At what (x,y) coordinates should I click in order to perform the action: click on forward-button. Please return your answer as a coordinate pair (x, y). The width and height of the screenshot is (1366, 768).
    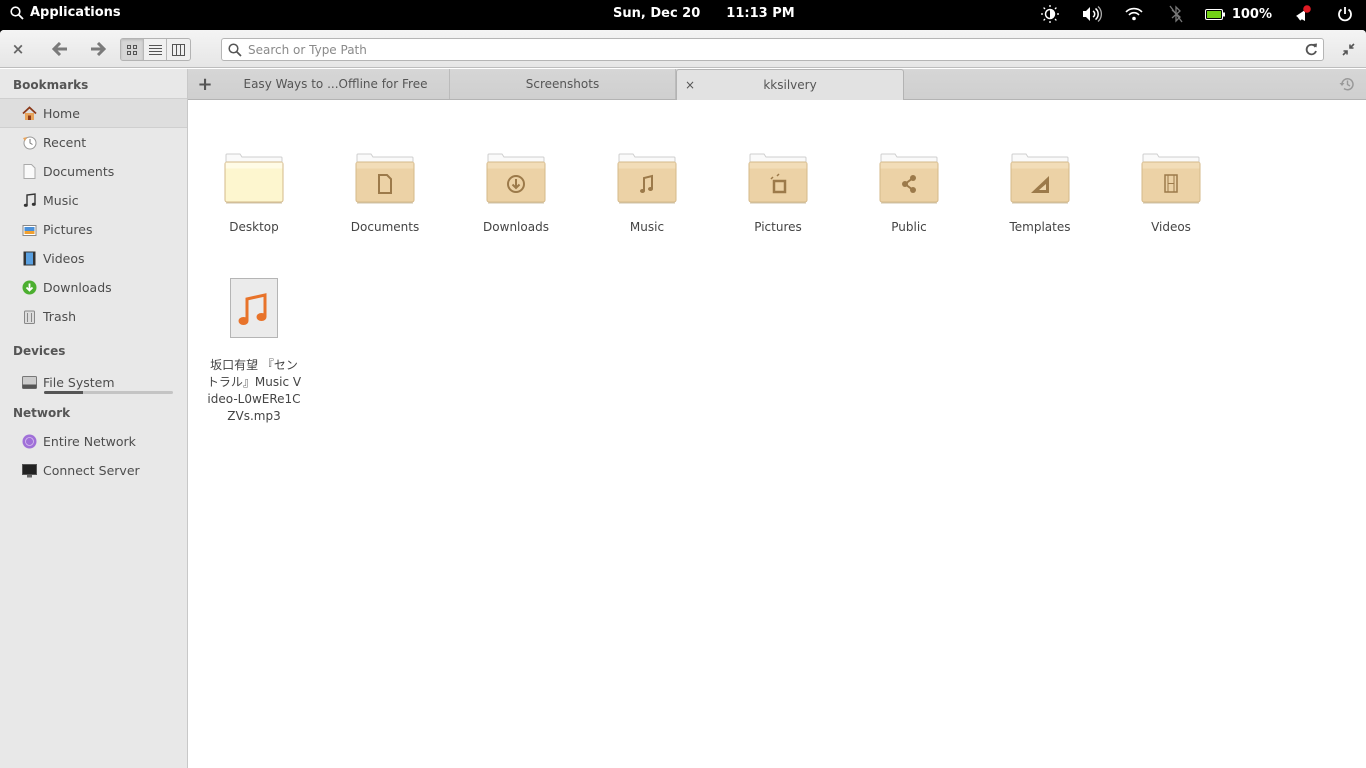
    Looking at the image, I should click on (98, 49).